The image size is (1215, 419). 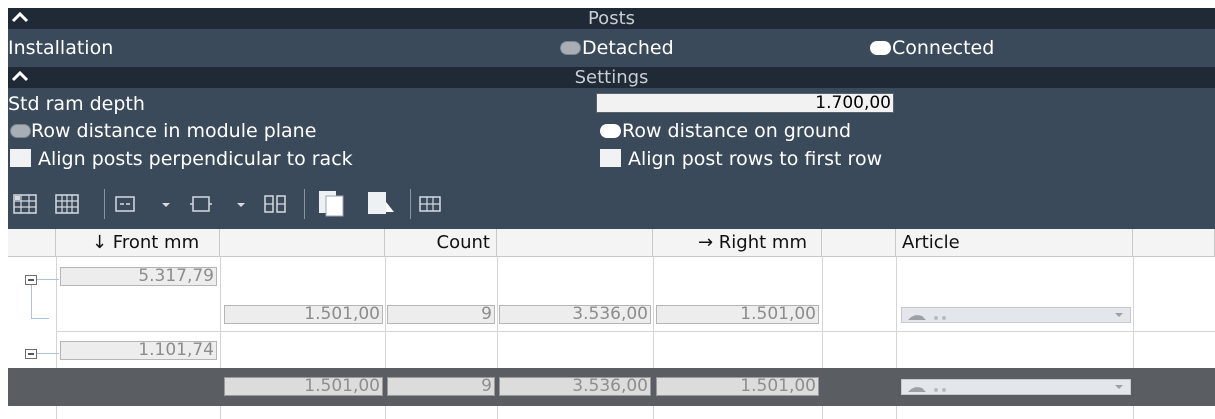 What do you see at coordinates (736, 131) in the screenshot?
I see `row-distance-ground-label: Row distance on ground` at bounding box center [736, 131].